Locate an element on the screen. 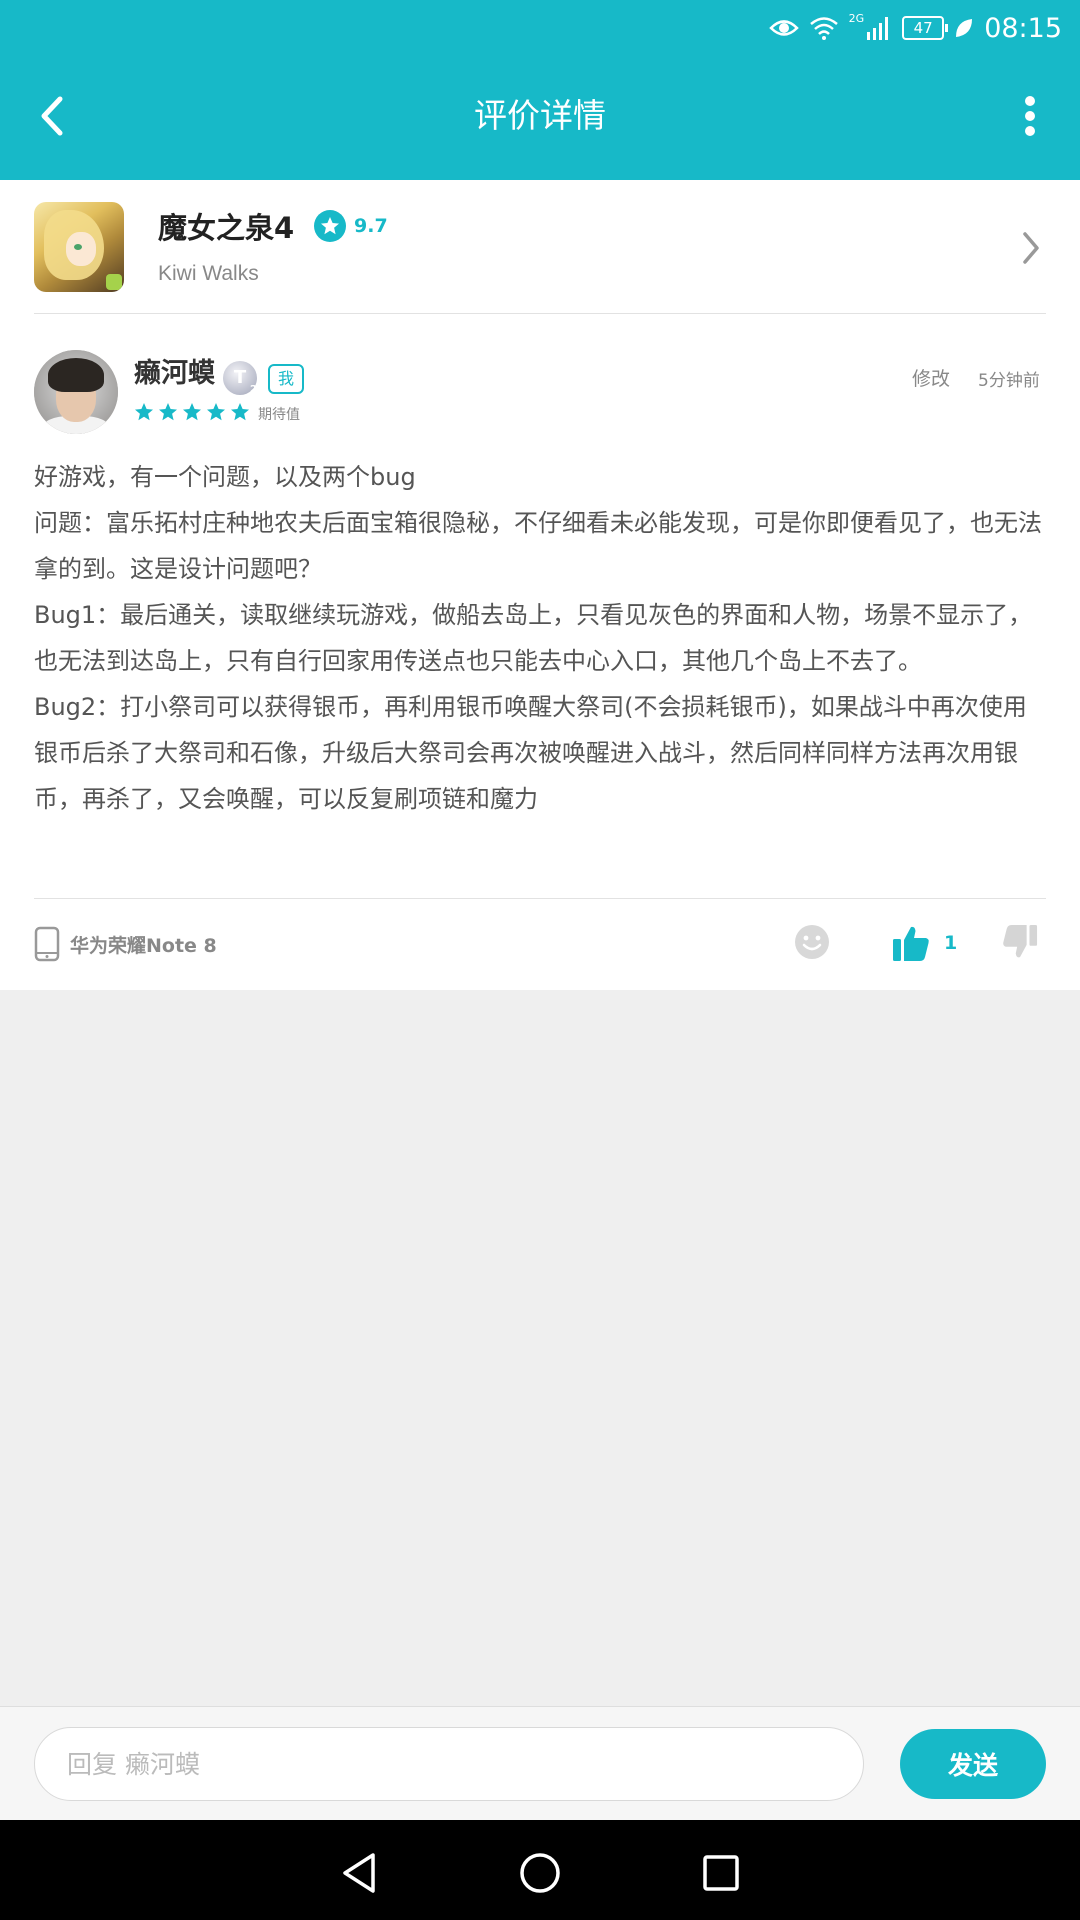 This screenshot has height=1920, width=1080. review-paragraph: 好游戏，有一个问题，以及两个bug is located at coordinates (225, 477).